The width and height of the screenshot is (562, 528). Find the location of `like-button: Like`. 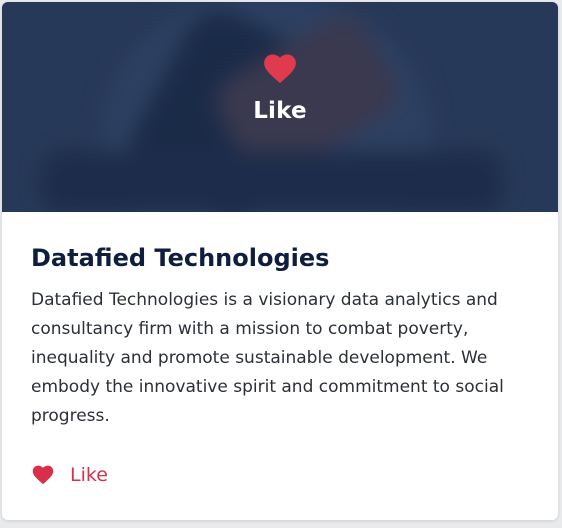

like-button: Like is located at coordinates (70, 475).